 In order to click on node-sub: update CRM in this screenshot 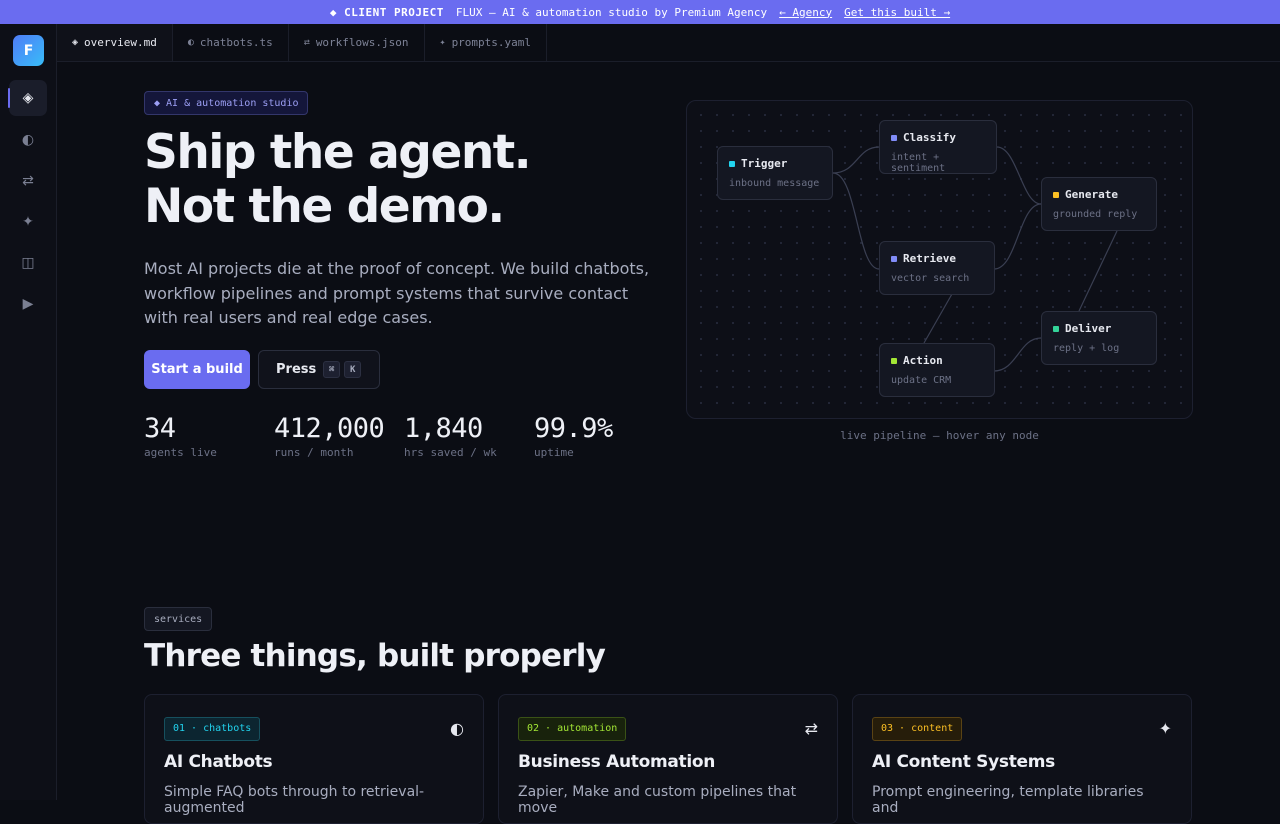, I will do `click(921, 380)`.